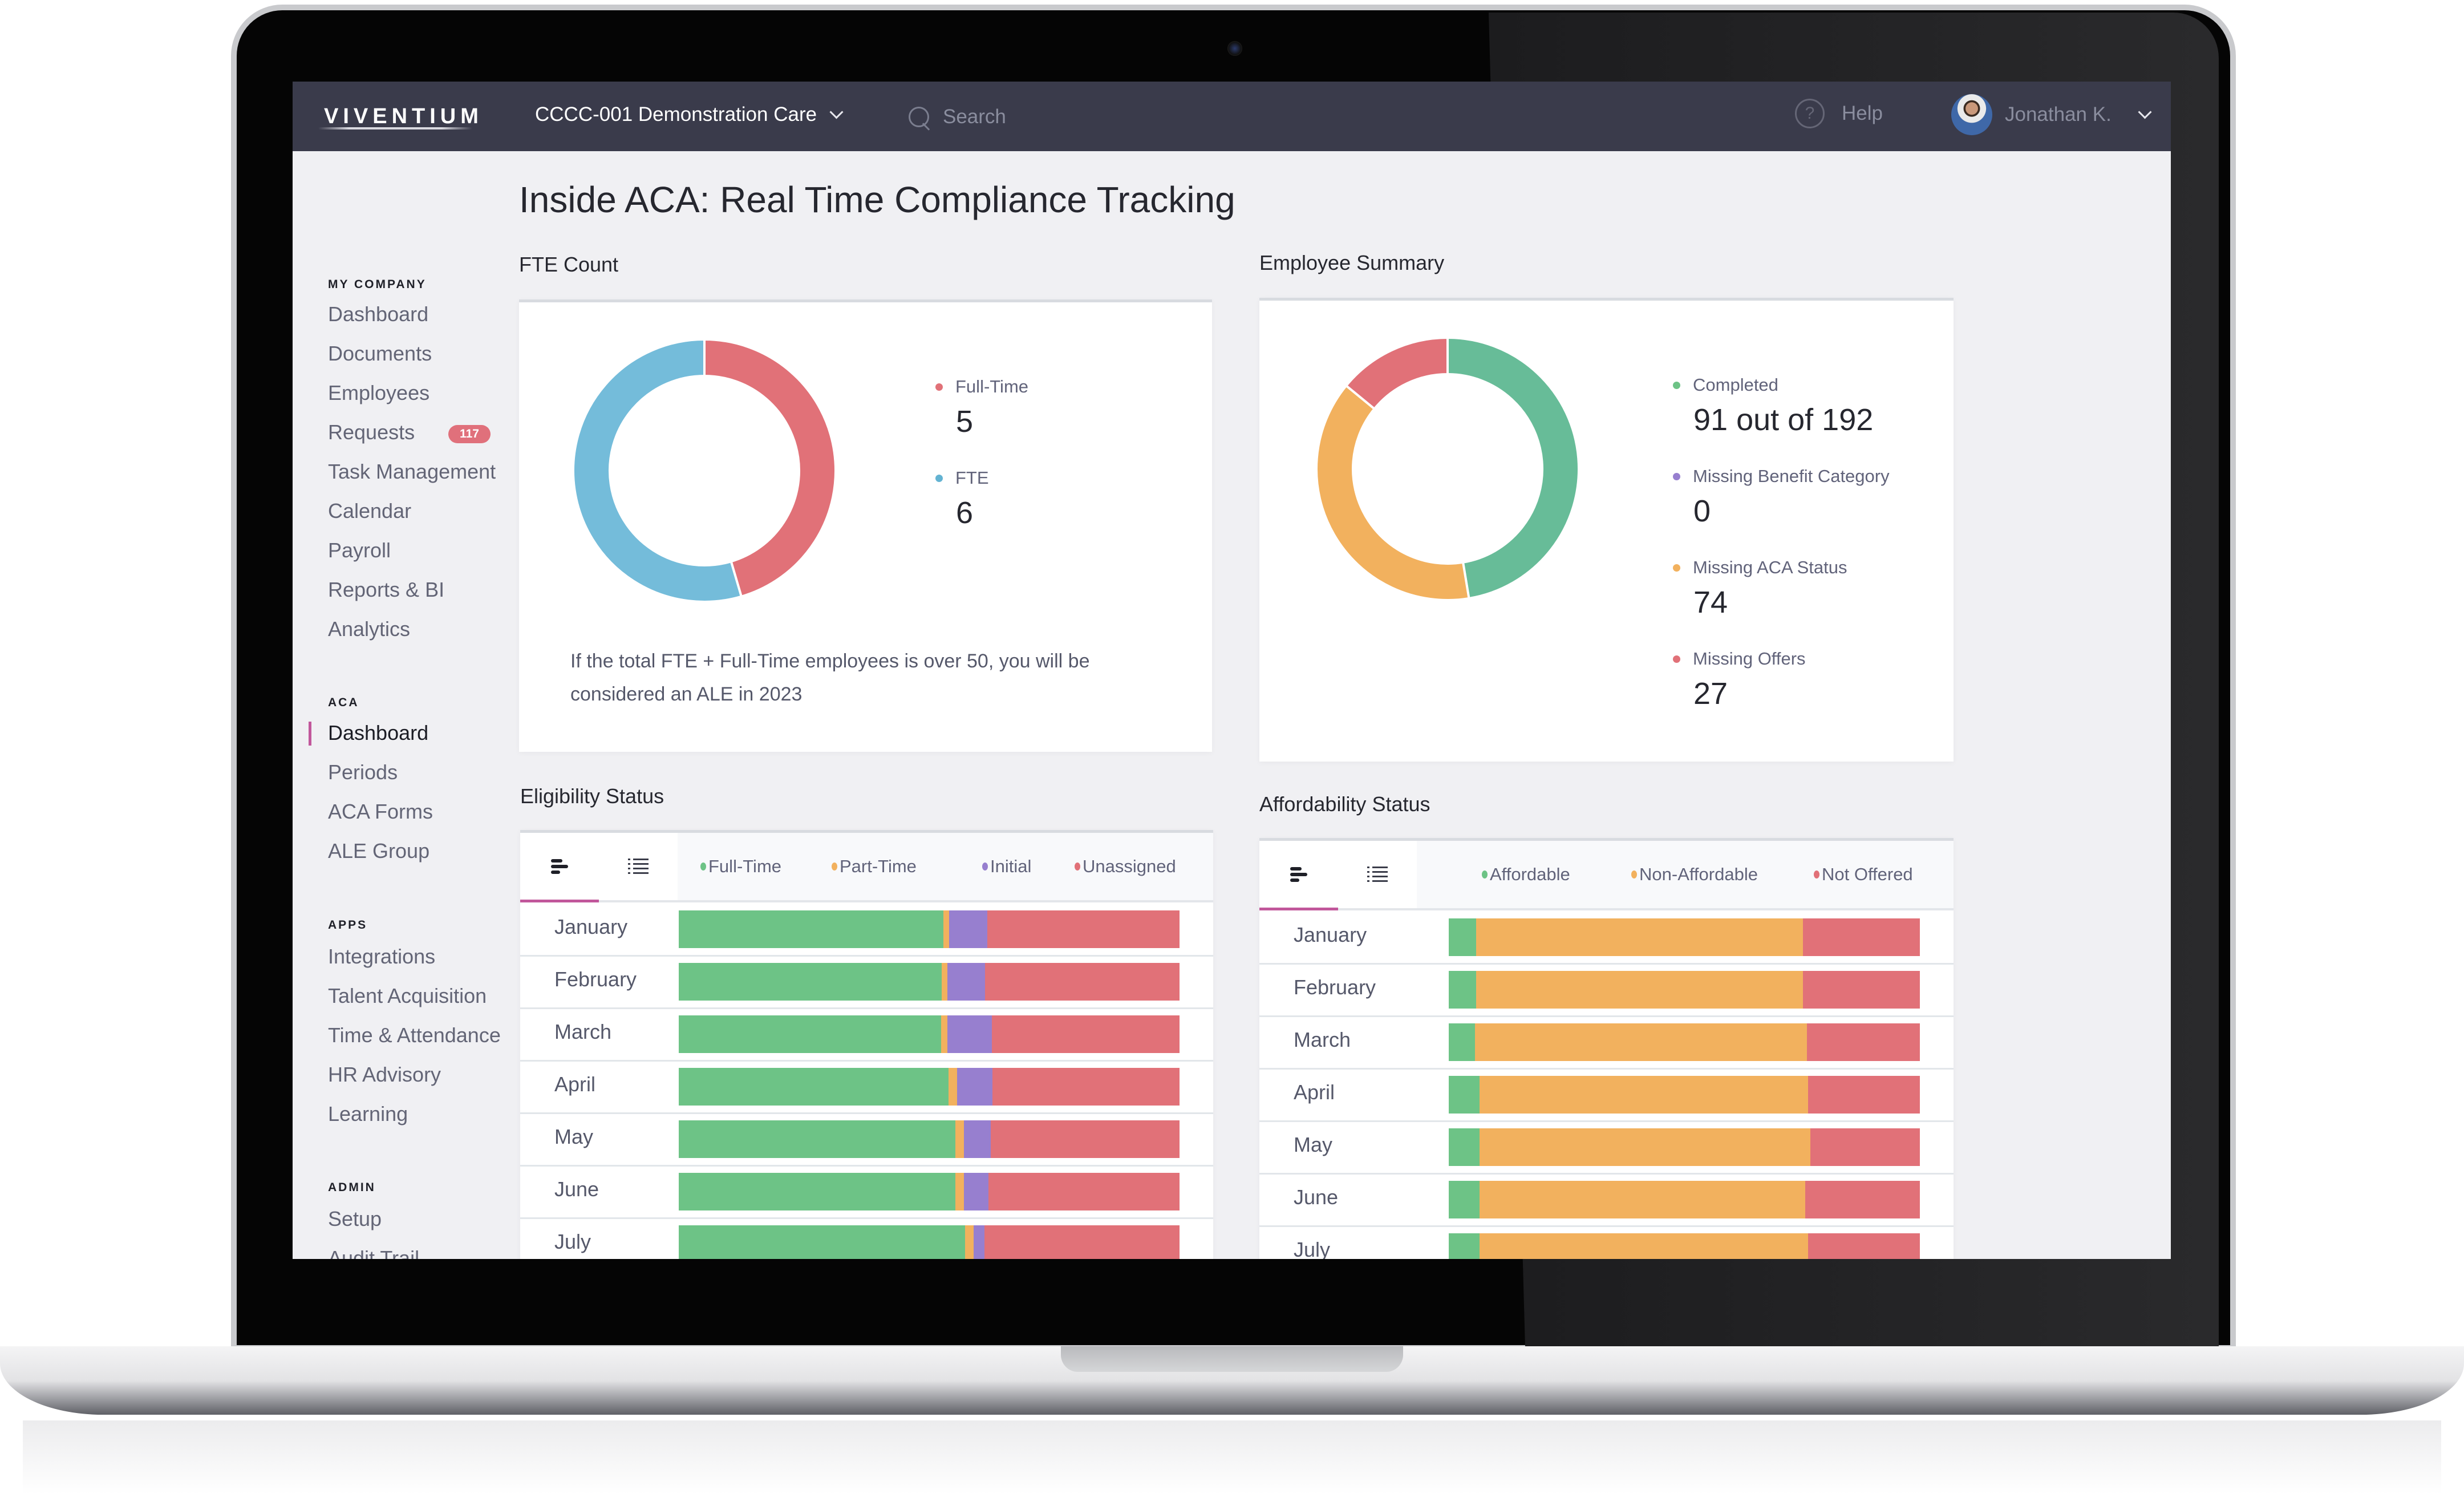 This screenshot has width=2464, height=1494. I want to click on sidebar-item-dashboard: Dashboard, so click(378, 314).